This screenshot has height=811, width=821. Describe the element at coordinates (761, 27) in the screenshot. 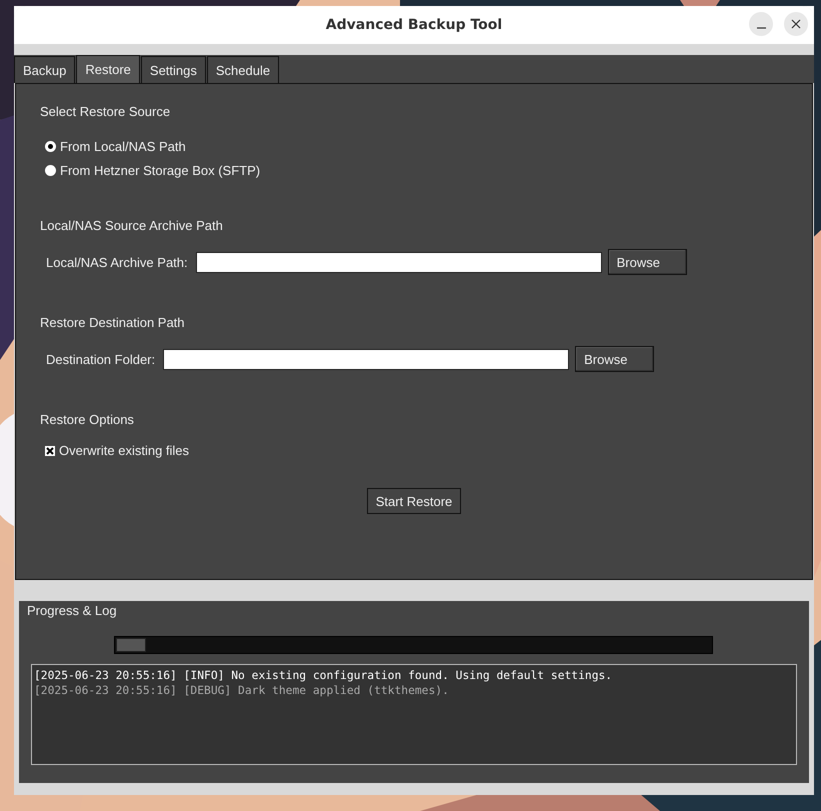

I see `minimize-icon` at that location.